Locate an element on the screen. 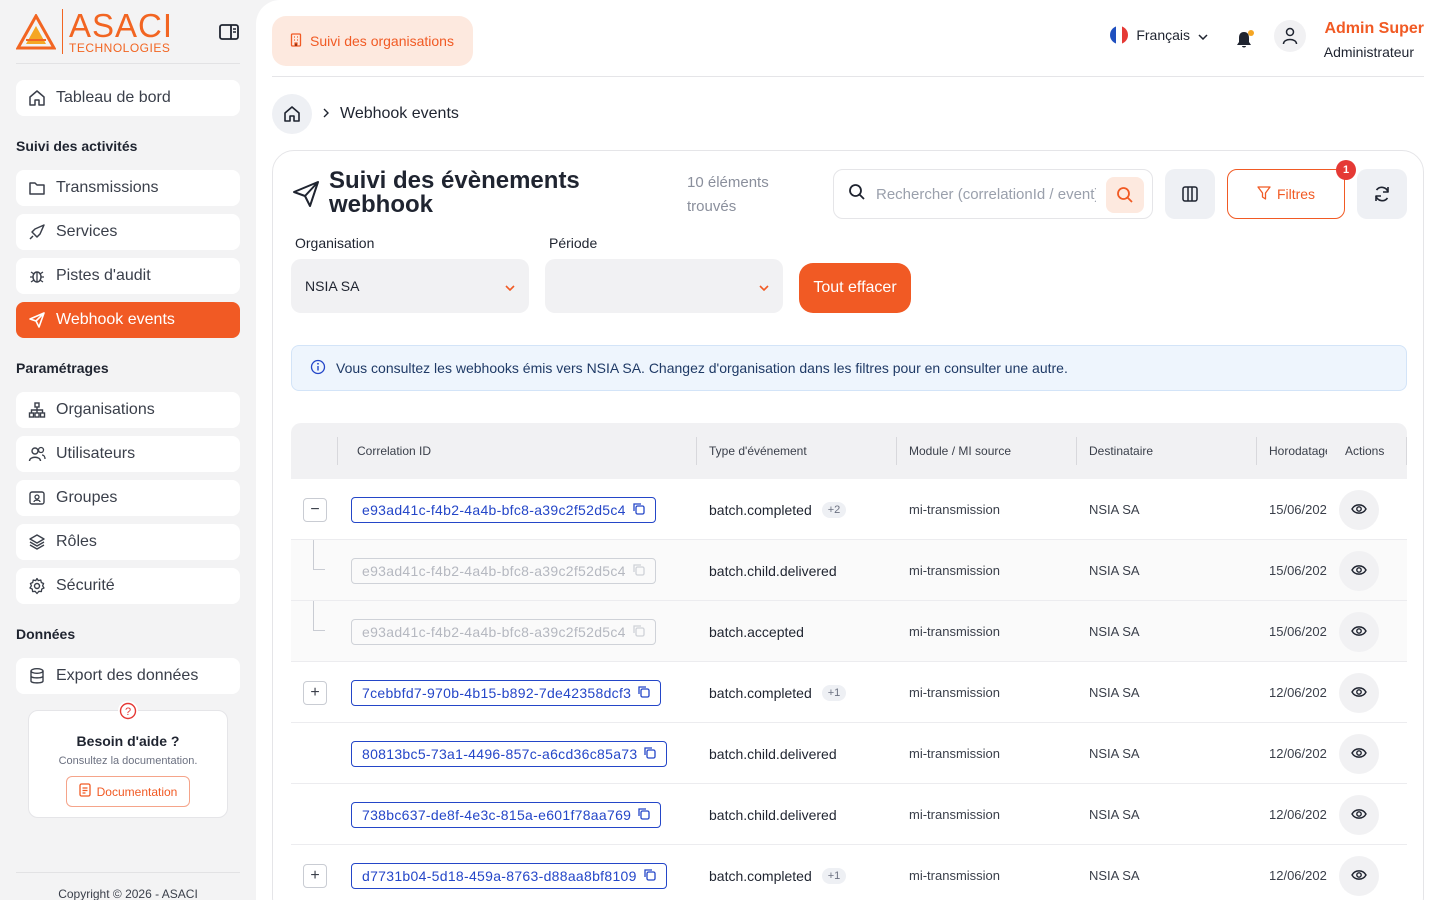 The height and width of the screenshot is (900, 1440). correlation-id-chip: 738bc637-de8f-4e3c-815a-e601f78aa769 is located at coordinates (506, 814).